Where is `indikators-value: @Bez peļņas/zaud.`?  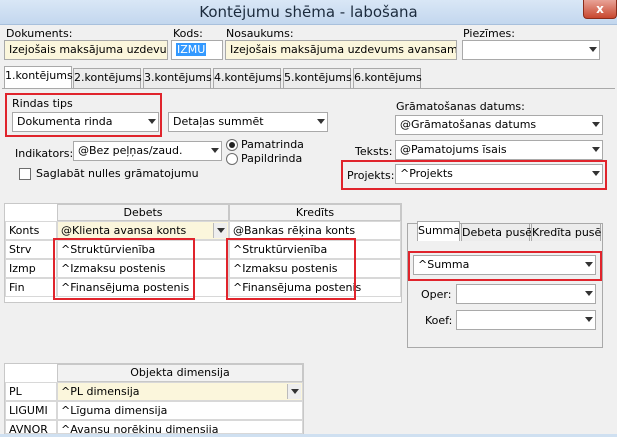 indikators-value: @Bez peļņas/zaud. is located at coordinates (130, 150).